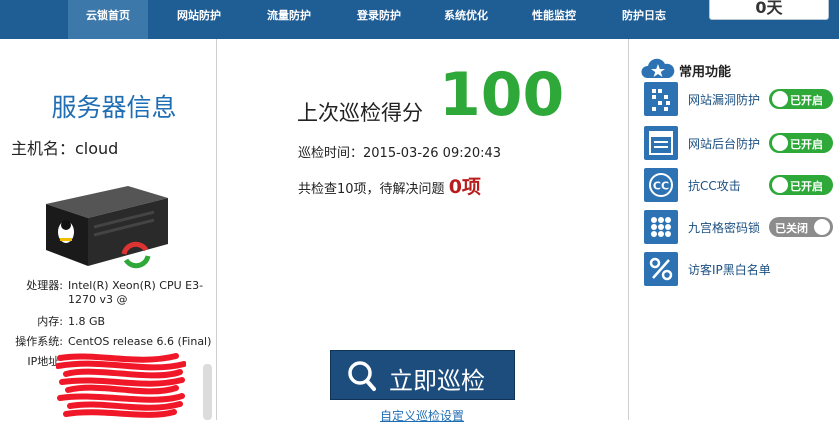 This screenshot has width=839, height=424. I want to click on feature-website-admin-protection: 网站后台防护 已开启, so click(739, 143).